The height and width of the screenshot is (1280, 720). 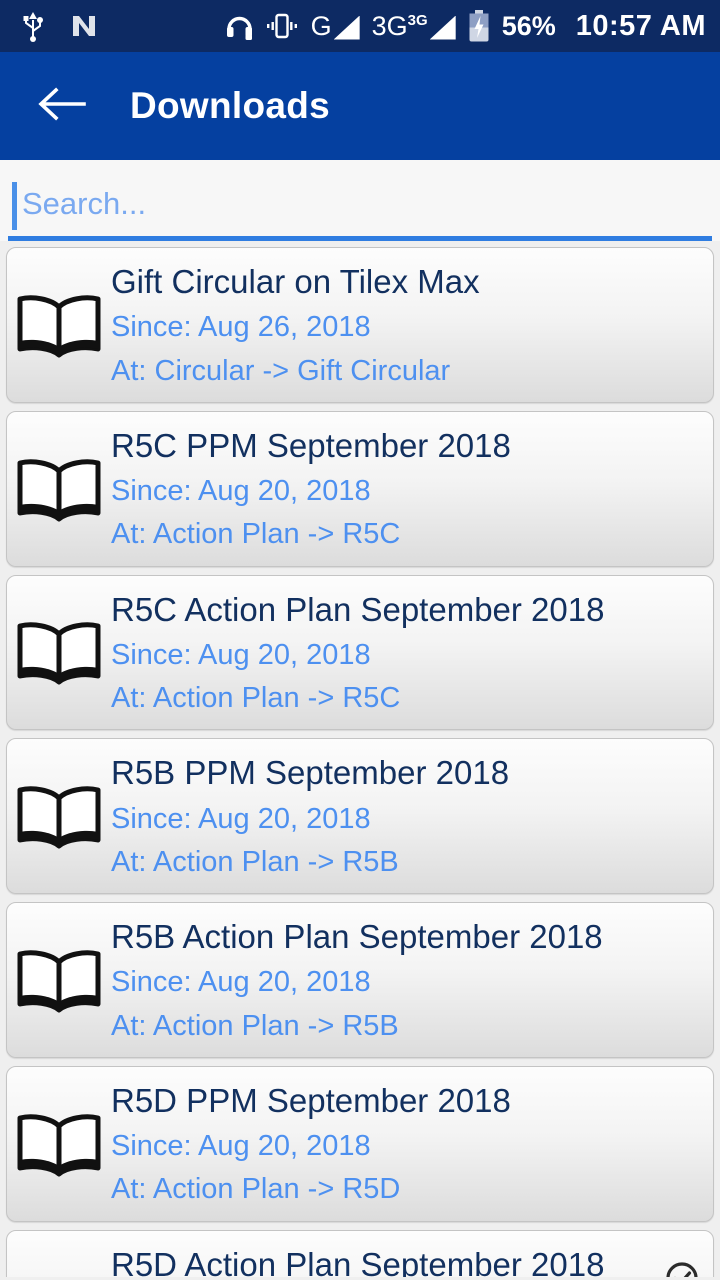 What do you see at coordinates (358, 609) in the screenshot?
I see `list-item-title: R5C Action Plan September 2018` at bounding box center [358, 609].